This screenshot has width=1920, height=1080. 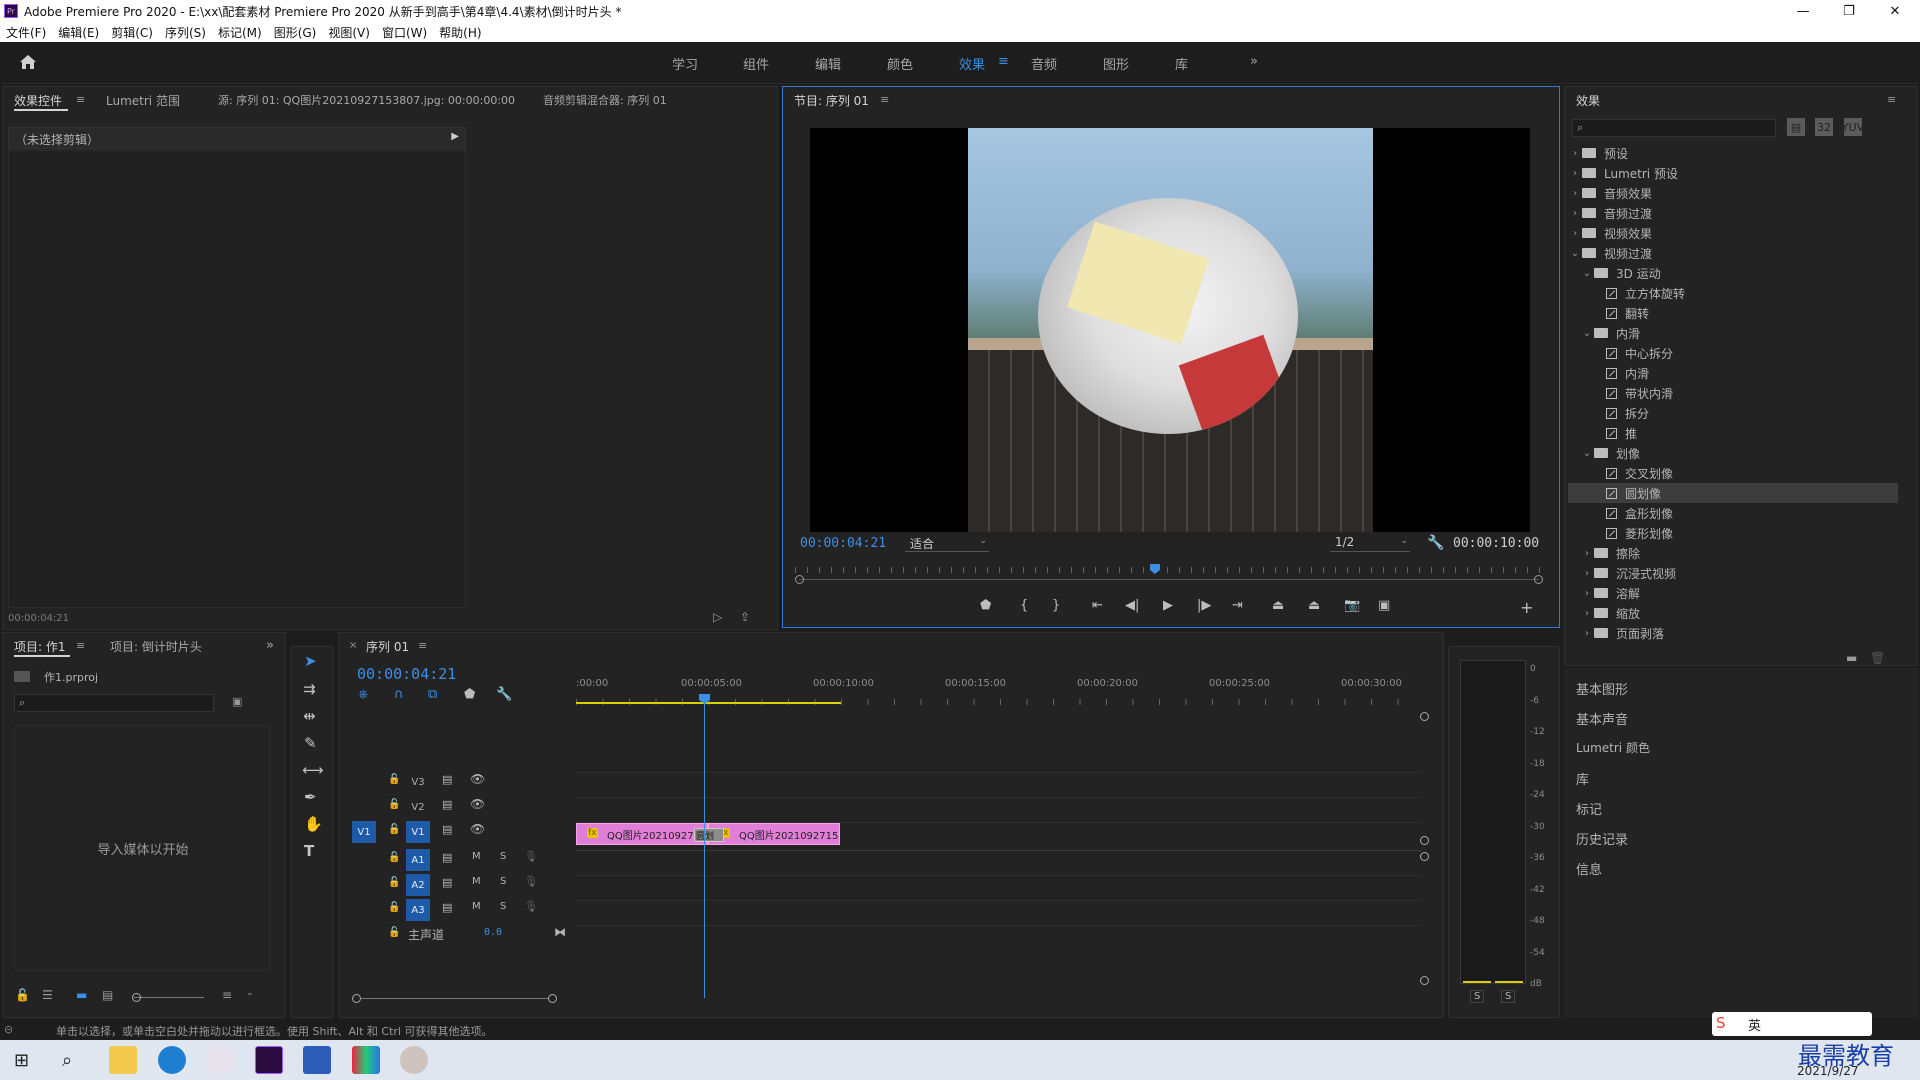 I want to click on menu-marker: 标记(M), so click(x=240, y=32).